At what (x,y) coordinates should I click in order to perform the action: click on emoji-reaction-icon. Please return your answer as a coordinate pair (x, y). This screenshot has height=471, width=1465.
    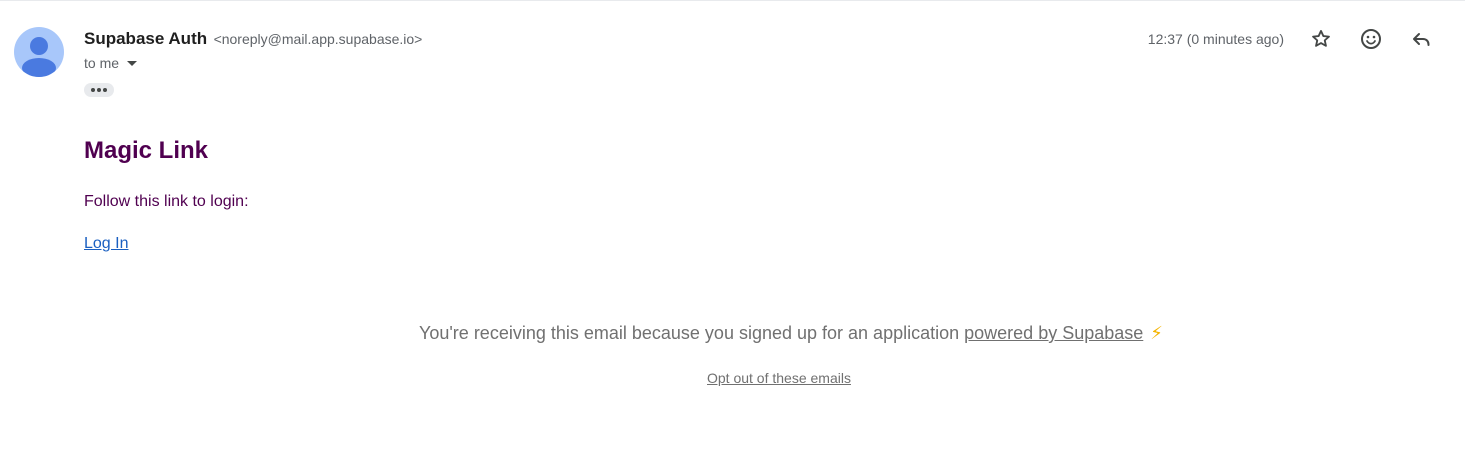
    Looking at the image, I should click on (1371, 39).